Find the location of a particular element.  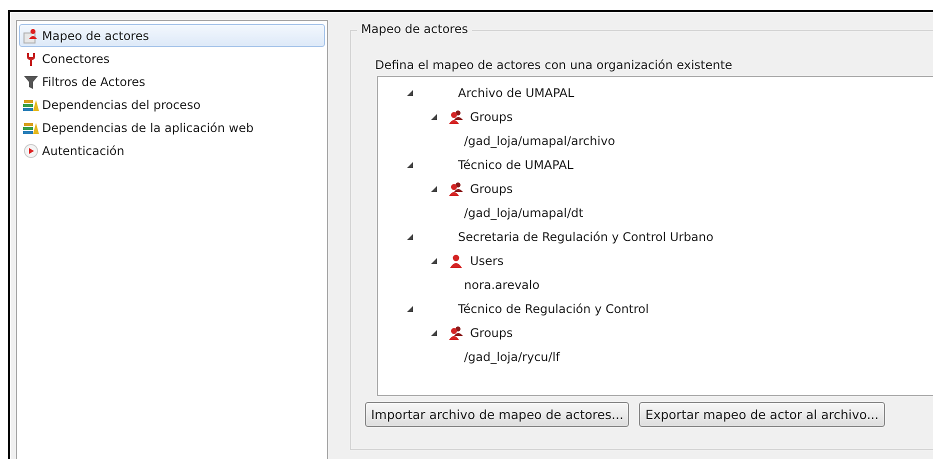

play-circle-icon is located at coordinates (31, 150).